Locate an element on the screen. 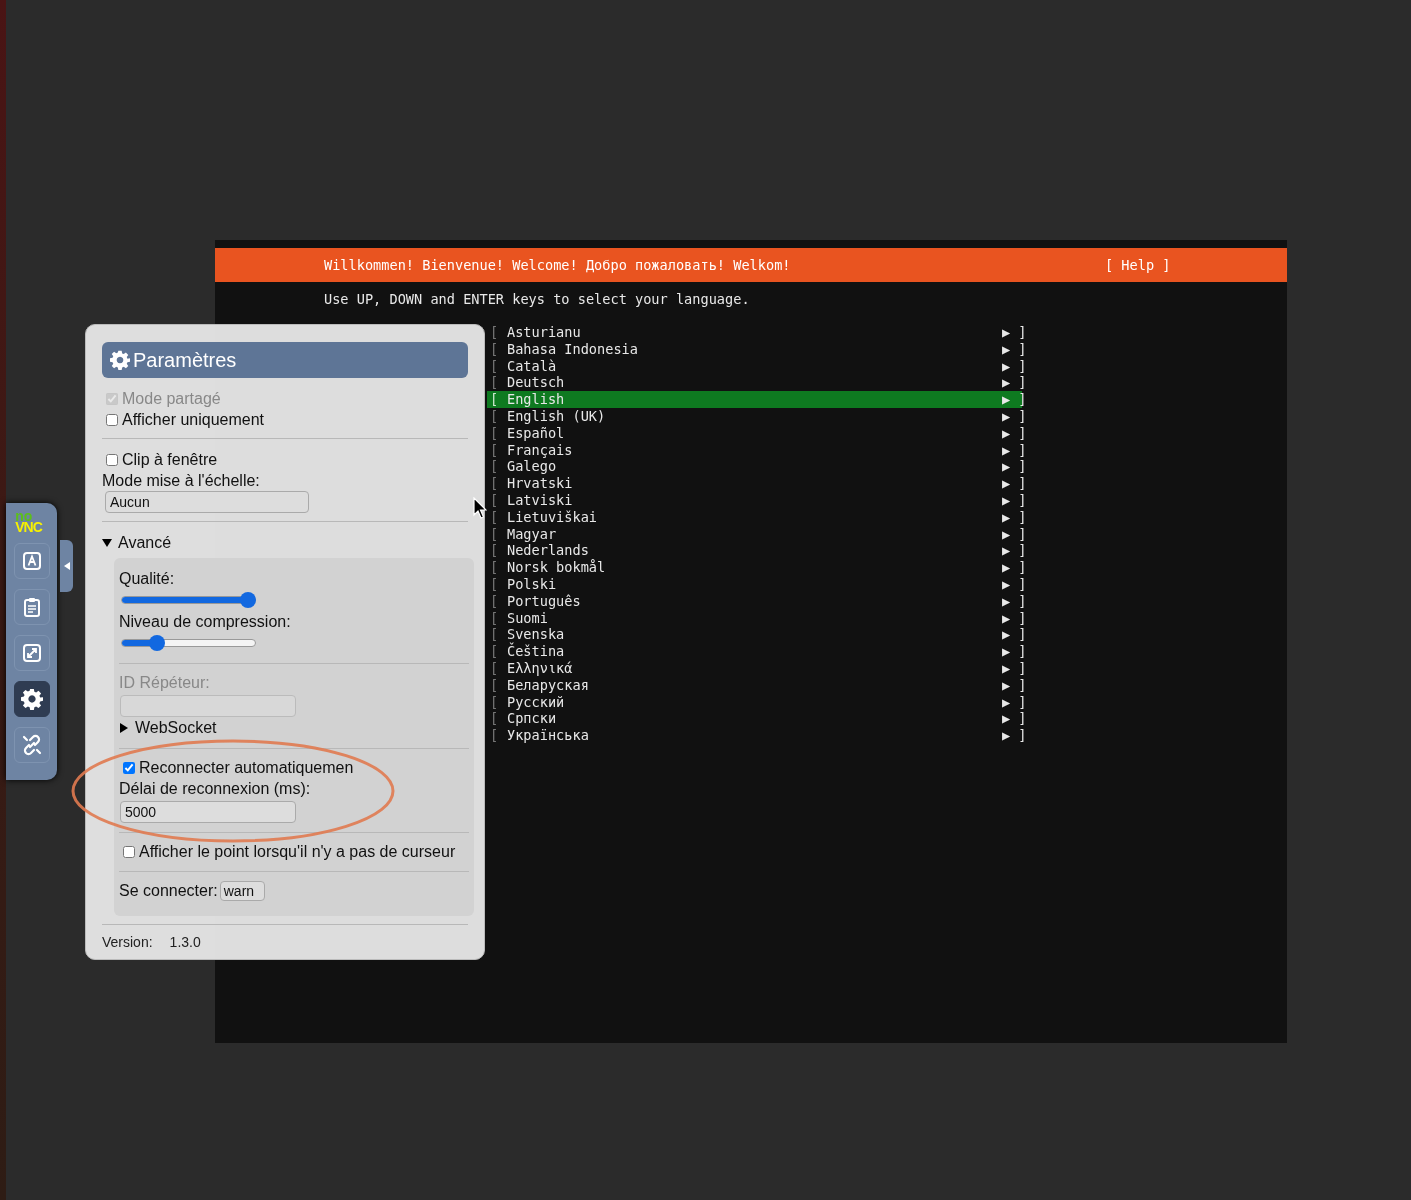 The image size is (1411, 1200). input-field: 5000 is located at coordinates (208, 812).